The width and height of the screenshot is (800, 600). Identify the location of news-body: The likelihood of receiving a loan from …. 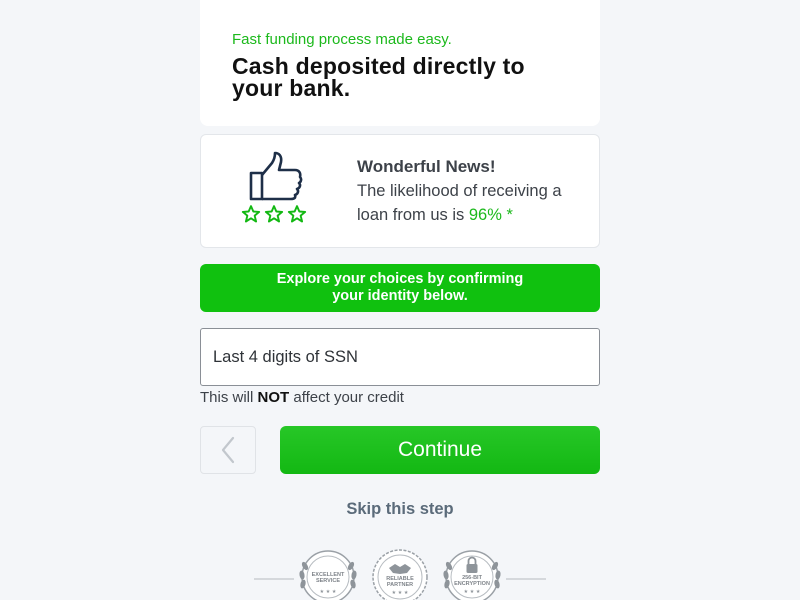
(475, 203).